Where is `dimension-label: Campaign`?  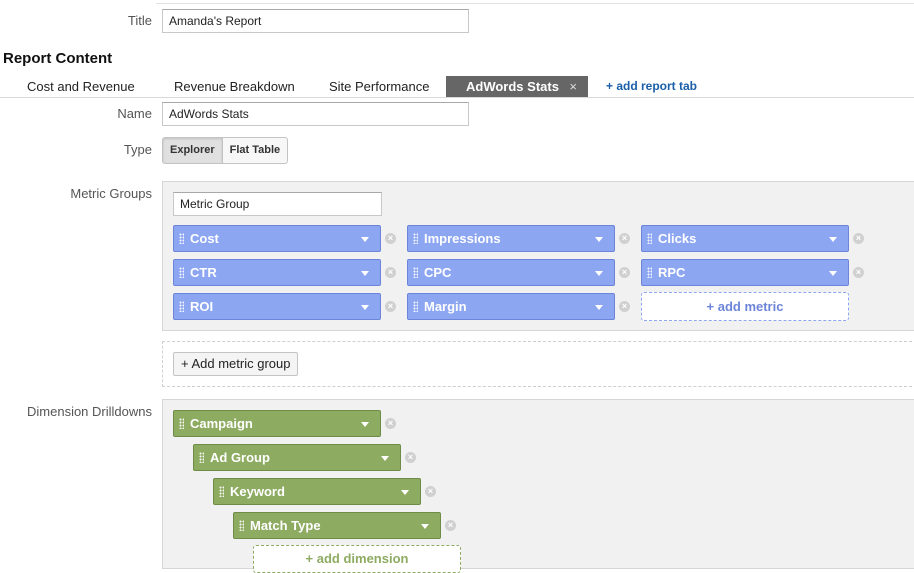
dimension-label: Campaign is located at coordinates (221, 423).